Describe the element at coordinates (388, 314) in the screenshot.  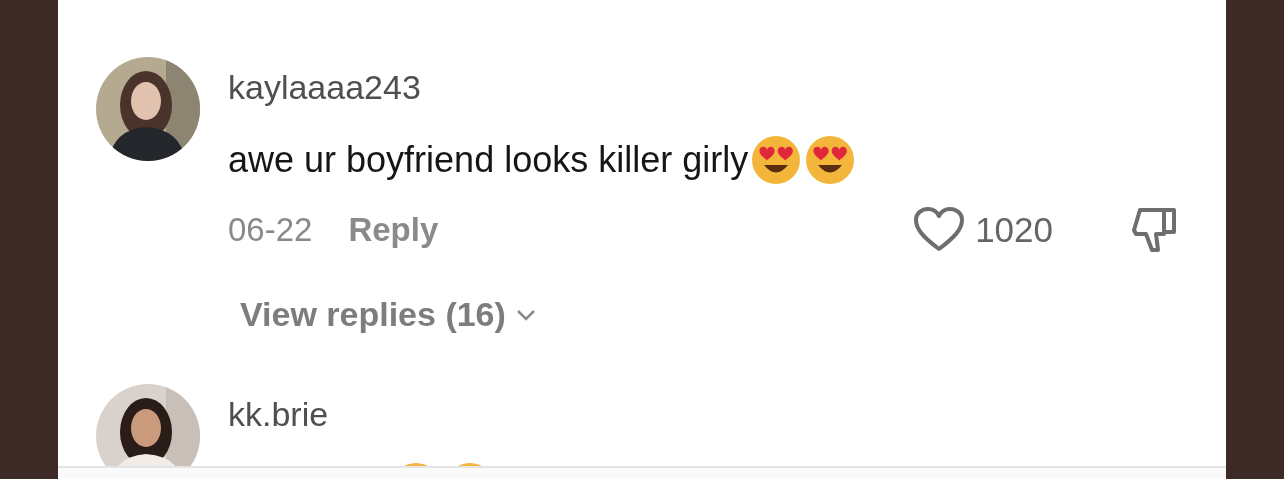
I see `view-replies-button: View replies (16)` at that location.